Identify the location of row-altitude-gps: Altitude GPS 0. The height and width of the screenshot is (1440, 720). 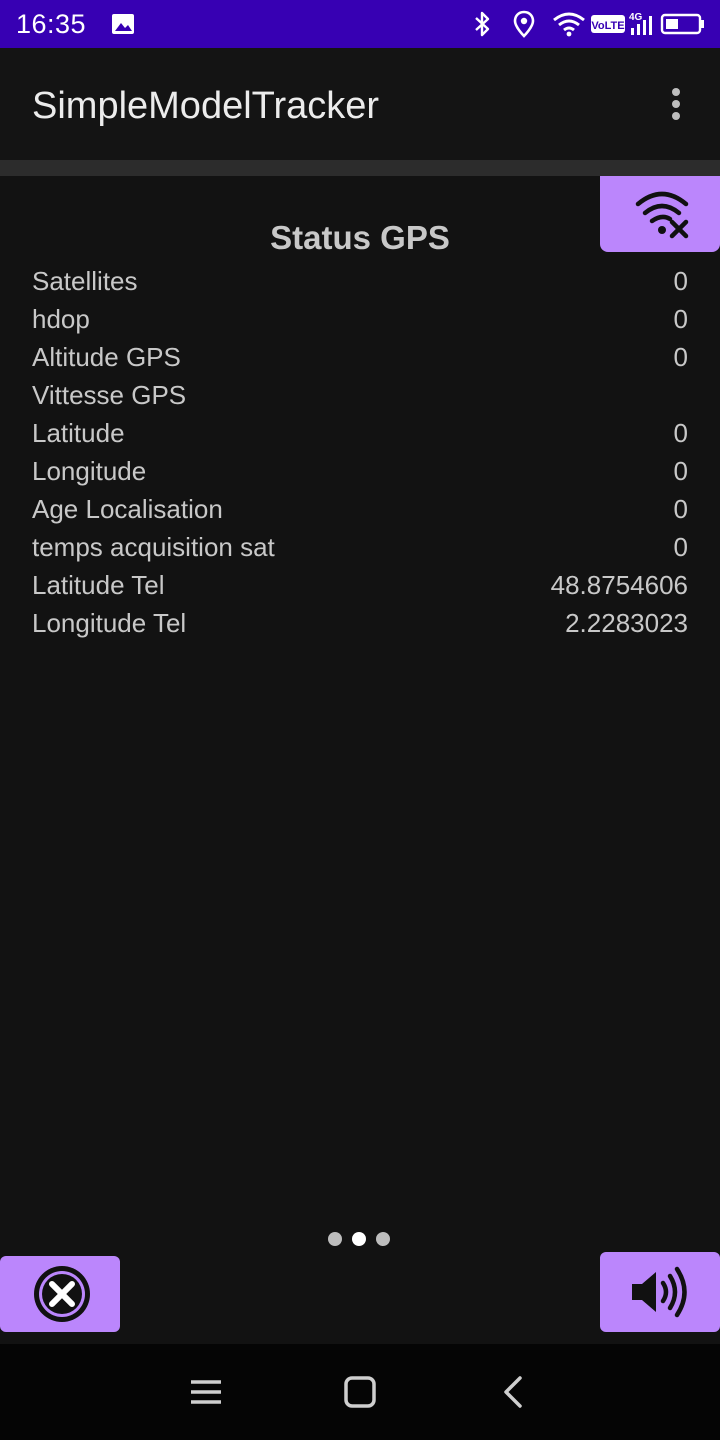
(360, 357).